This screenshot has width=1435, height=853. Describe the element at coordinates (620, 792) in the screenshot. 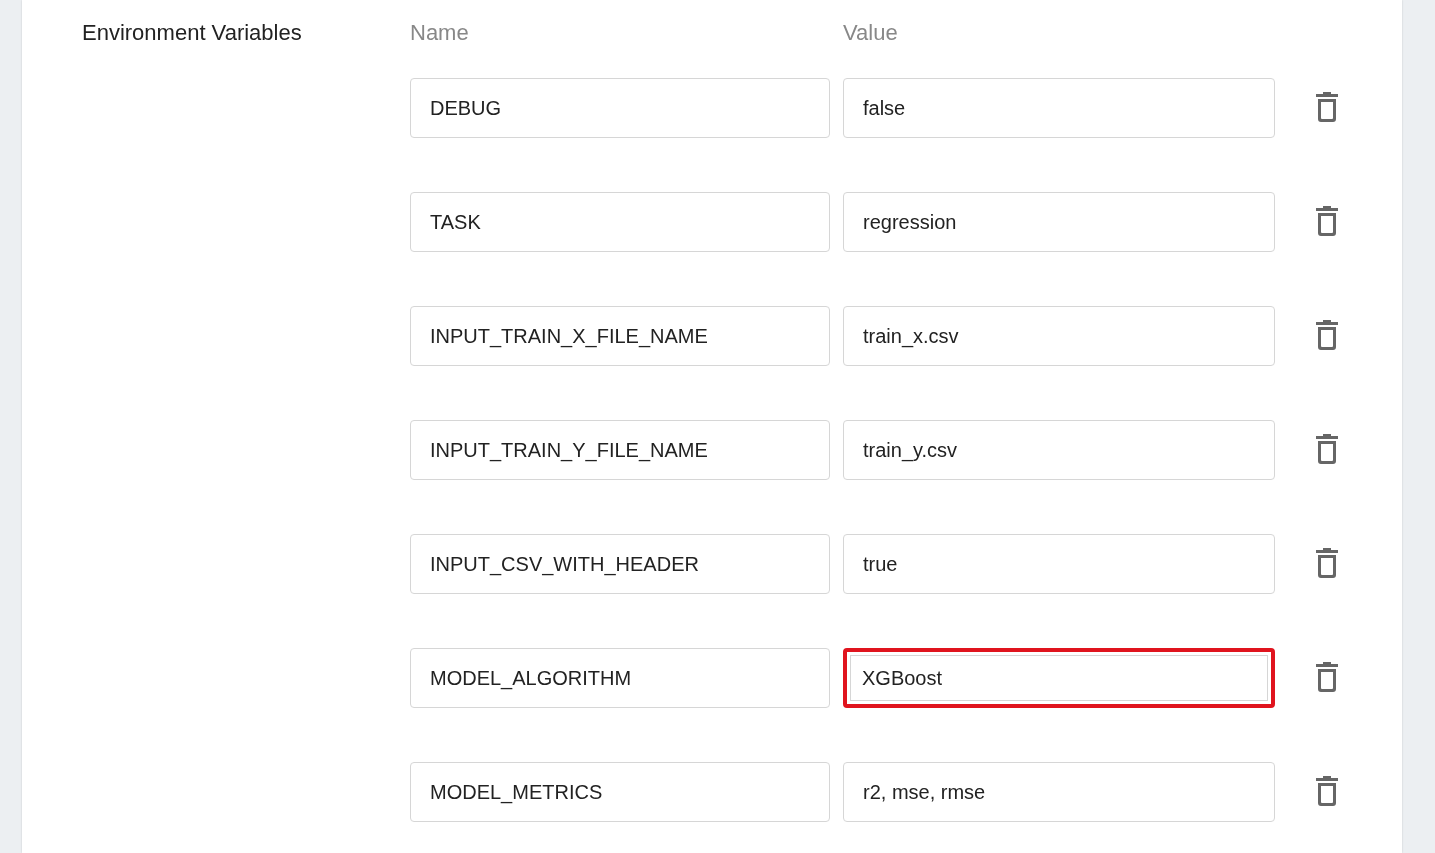

I see `name-field: MODEL_METRICS` at that location.